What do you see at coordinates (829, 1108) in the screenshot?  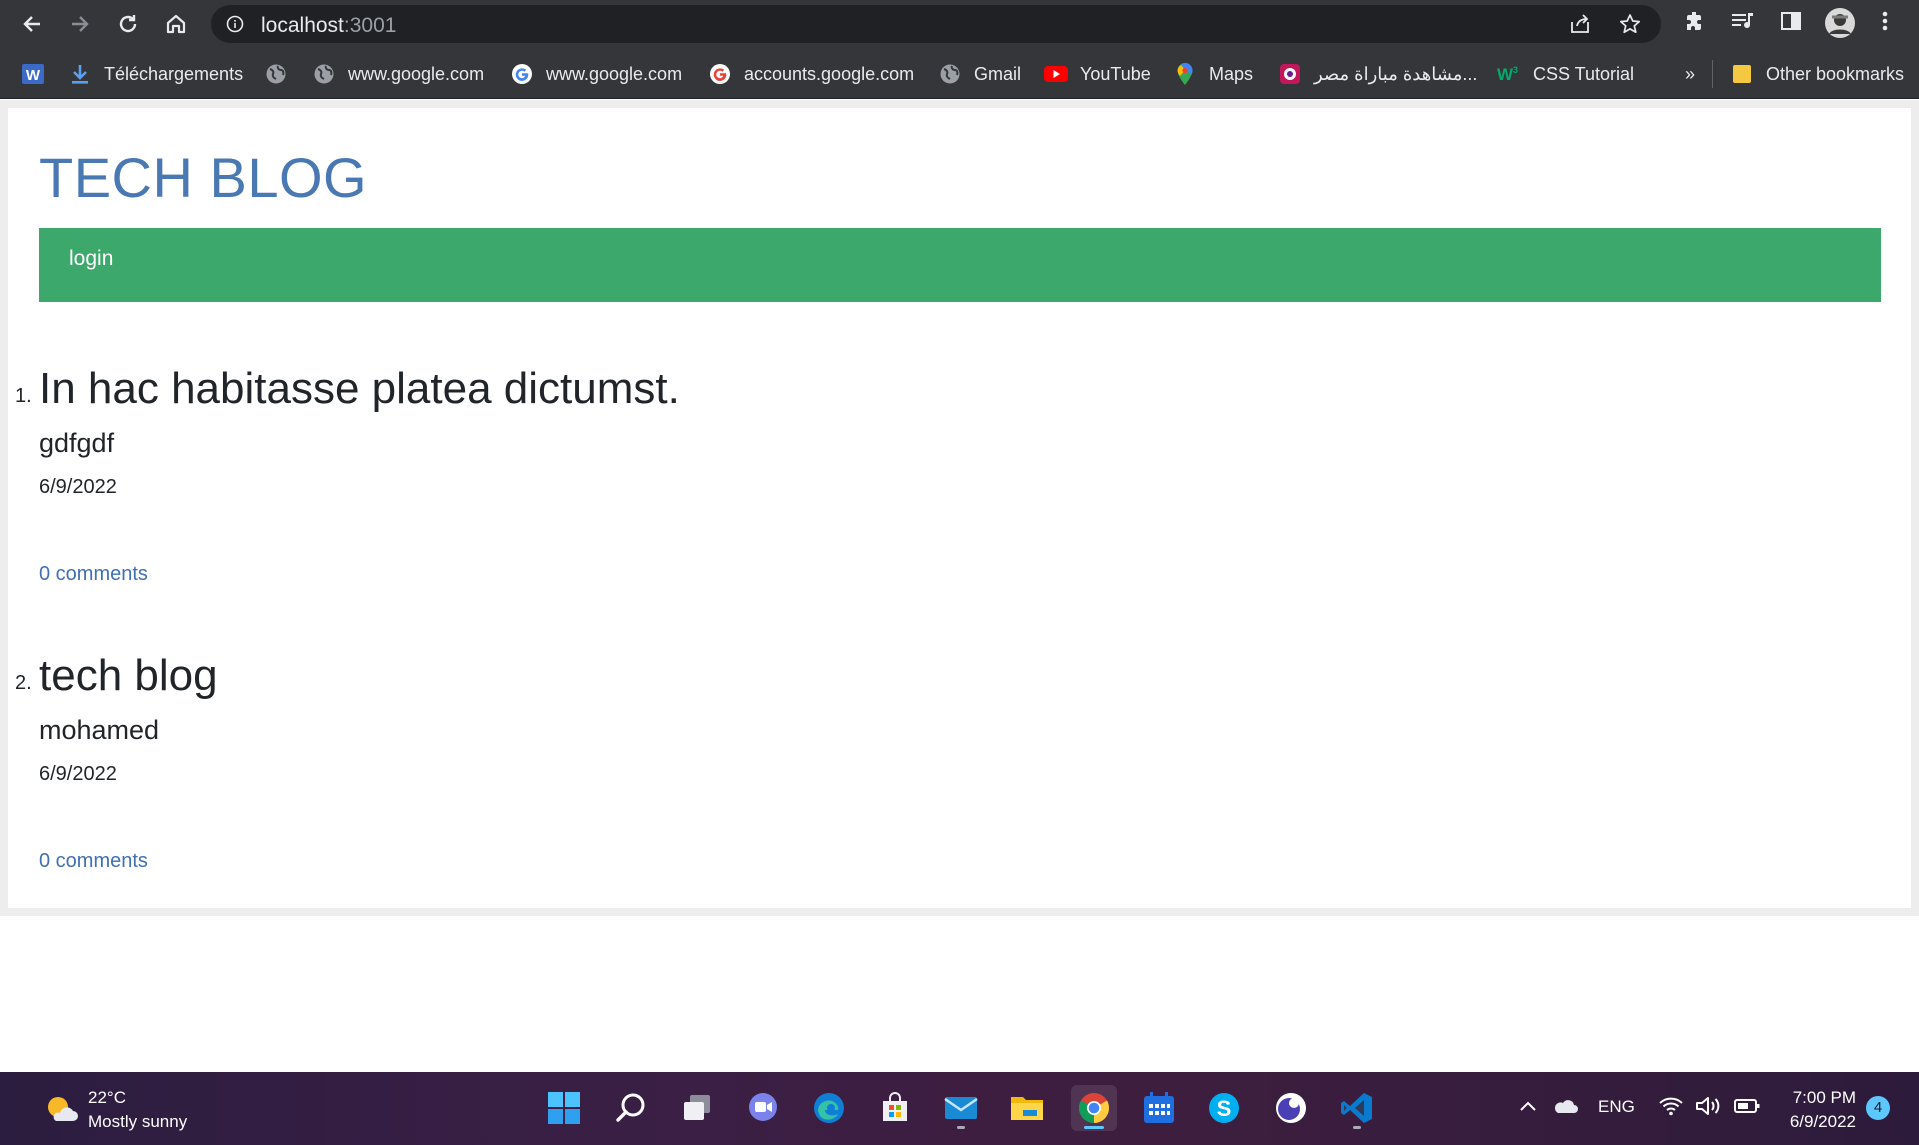 I see `edge-button` at bounding box center [829, 1108].